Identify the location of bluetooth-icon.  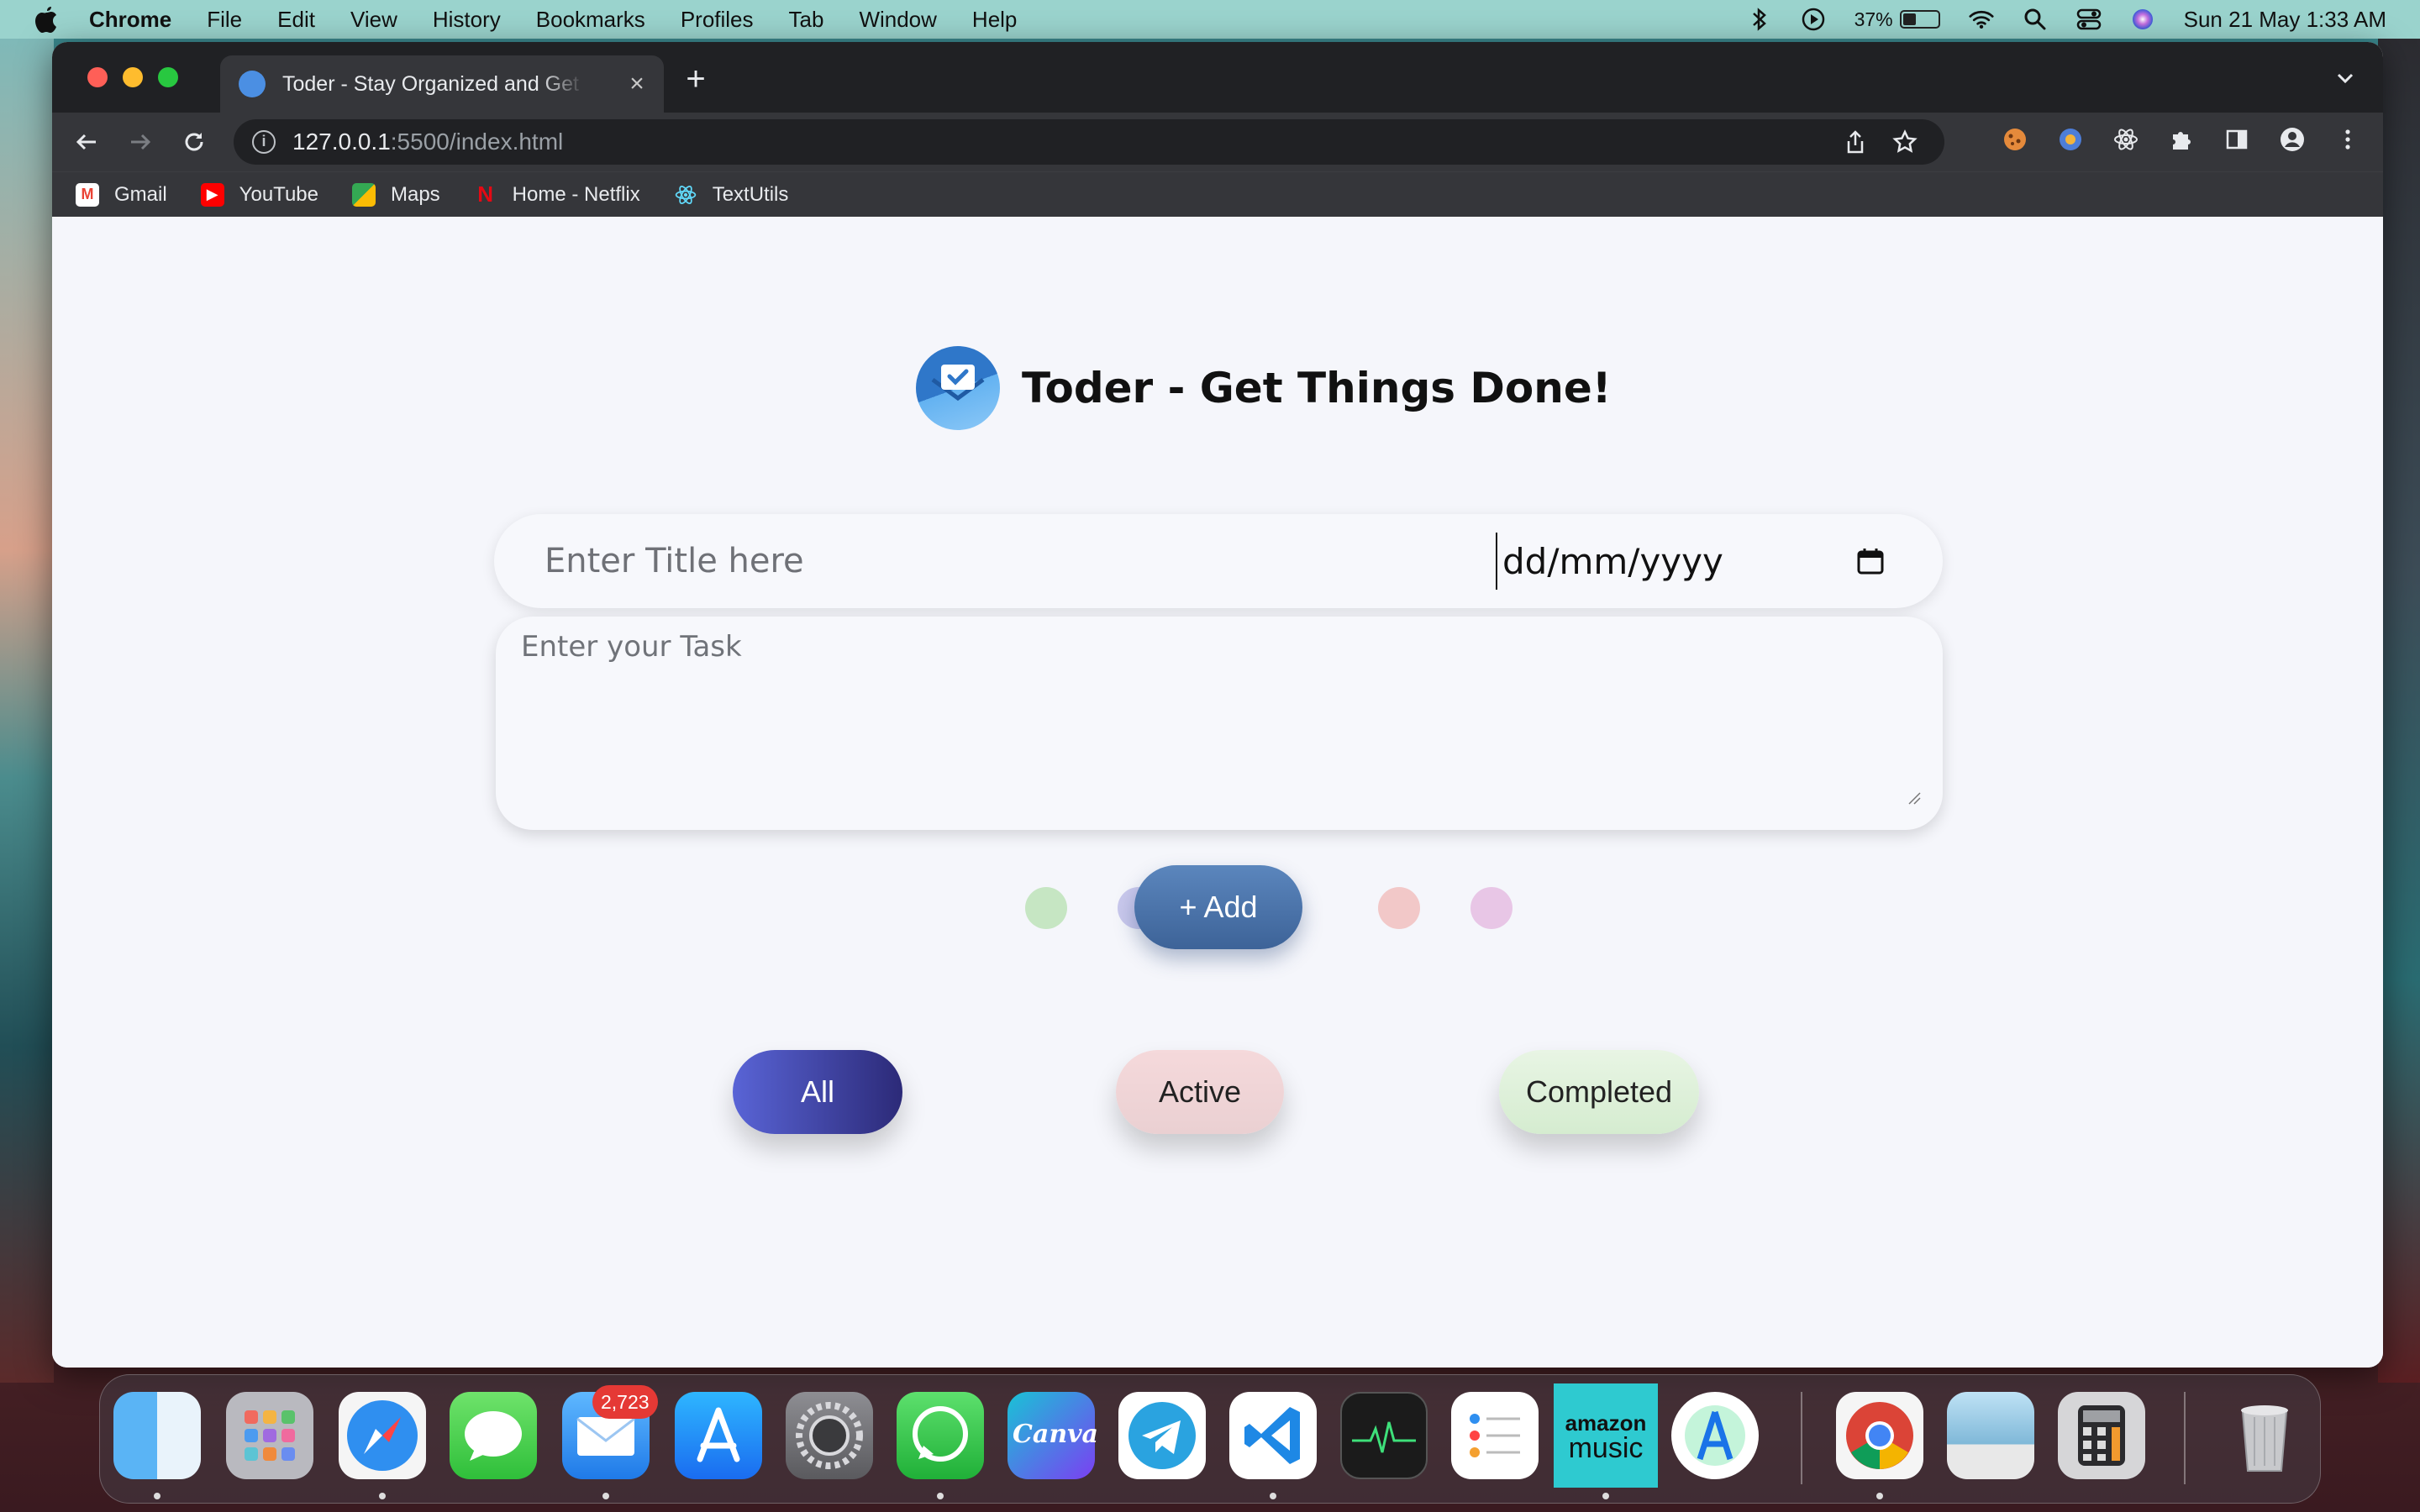
(1759, 19).